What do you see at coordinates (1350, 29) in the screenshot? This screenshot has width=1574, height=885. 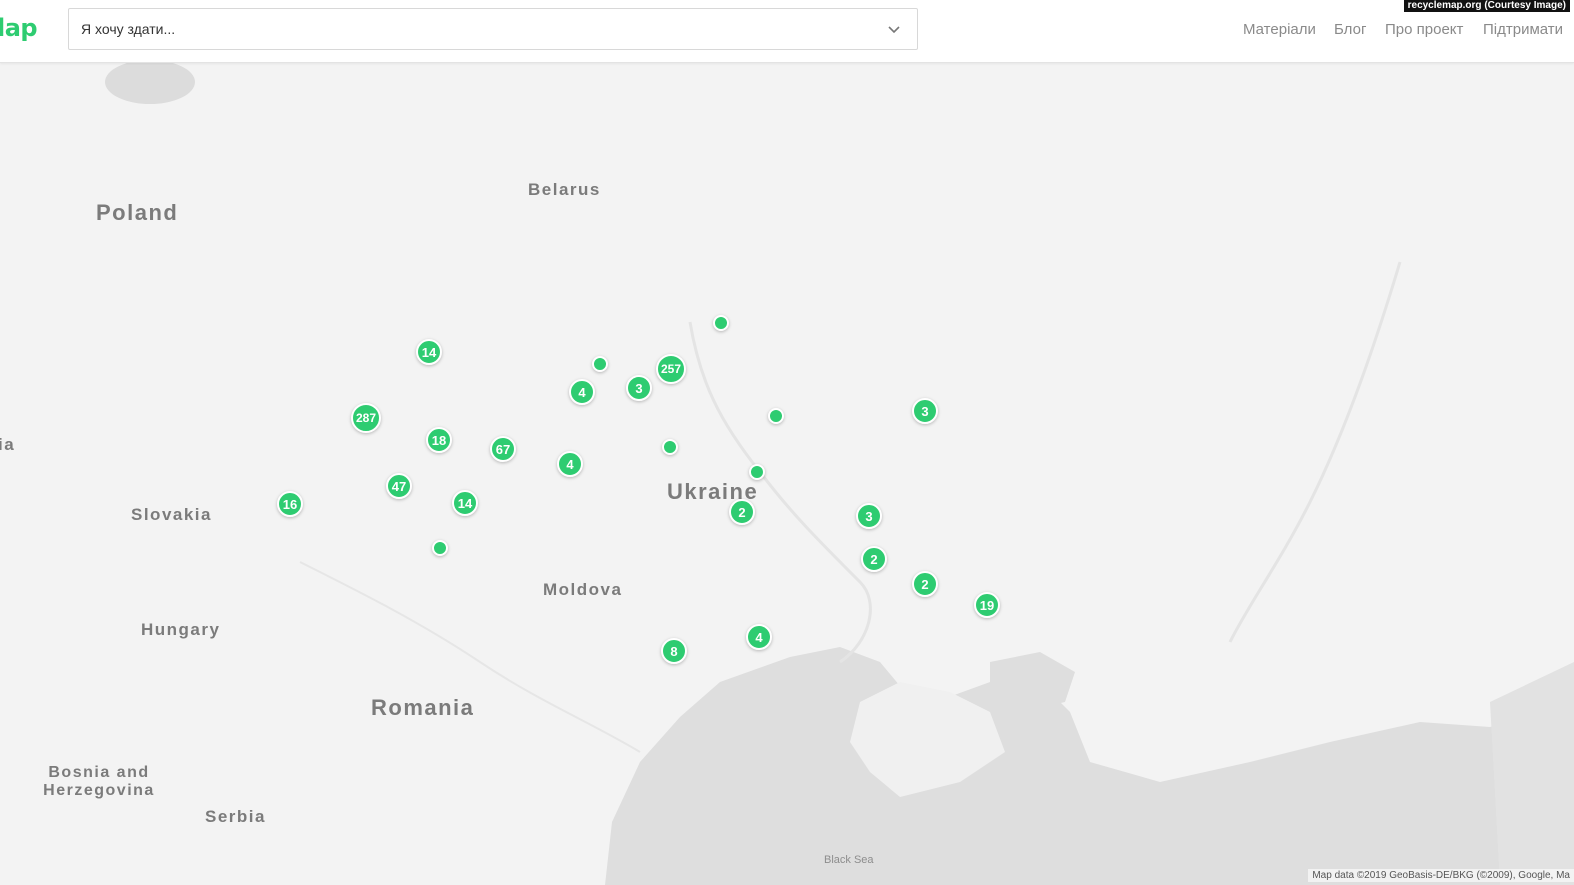 I see `nav-blog: Блог` at bounding box center [1350, 29].